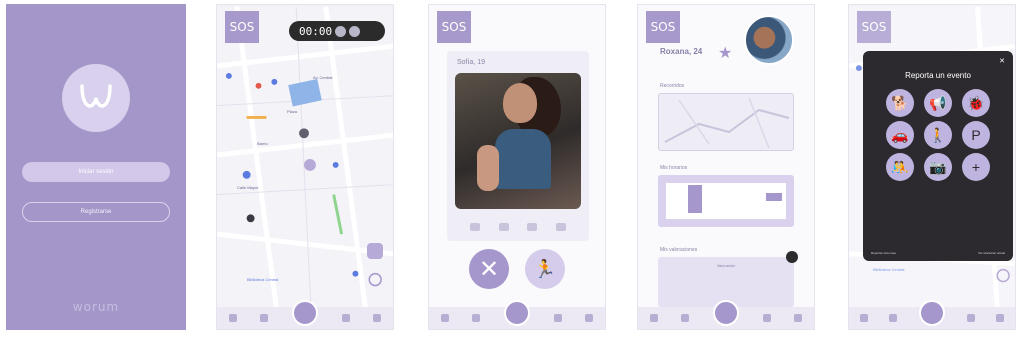 The width and height of the screenshot is (1017, 340). I want to click on camera-icon: 📷, so click(938, 167).